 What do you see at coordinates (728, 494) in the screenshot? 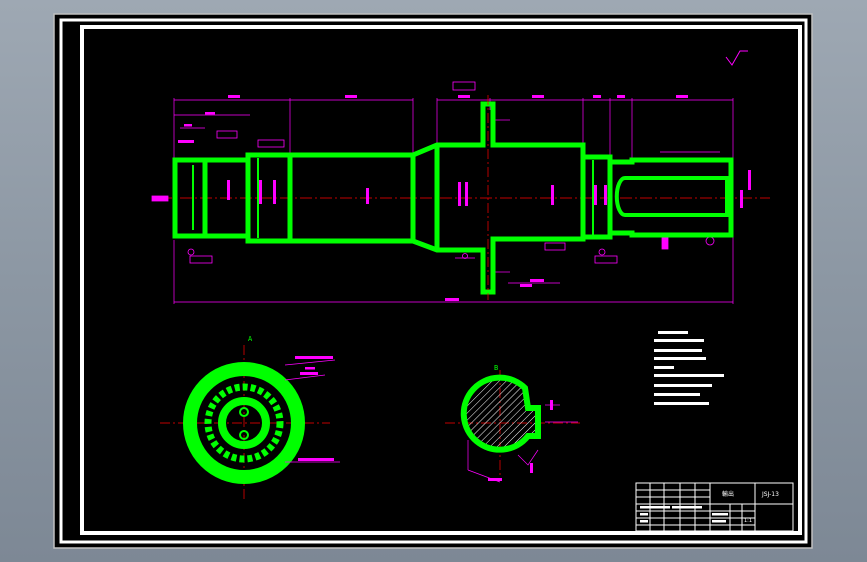
I see `title-part-name: 輸出` at bounding box center [728, 494].